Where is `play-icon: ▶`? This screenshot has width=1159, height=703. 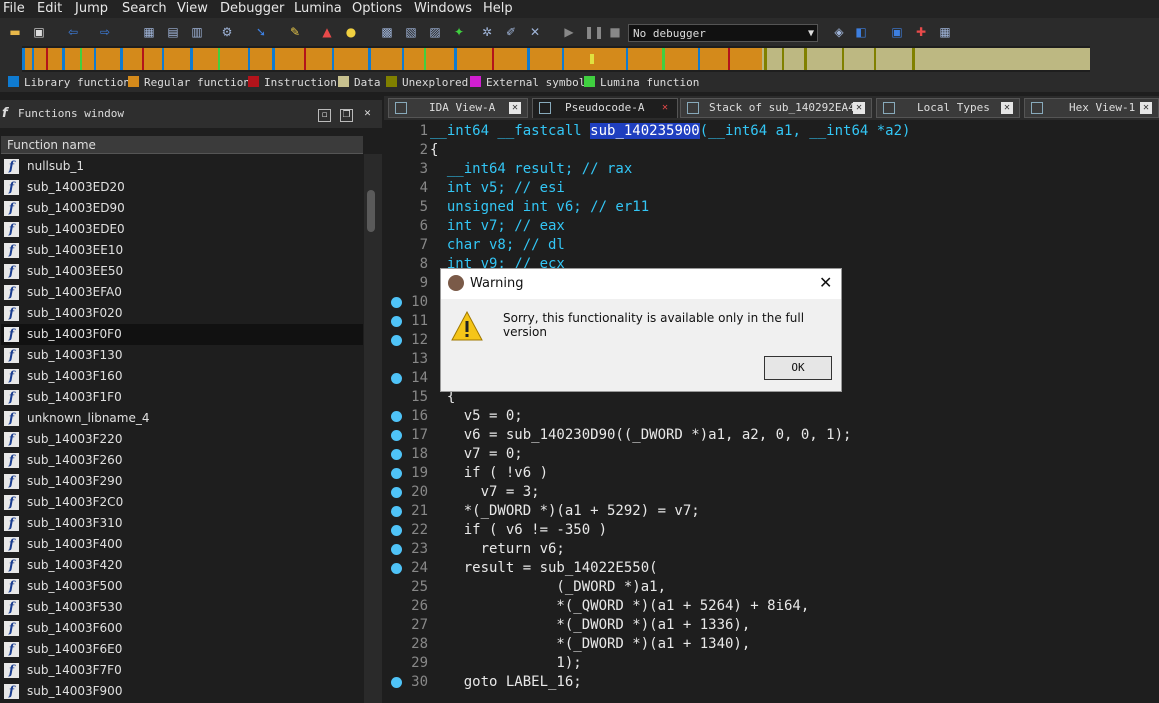
play-icon: ▶ is located at coordinates (569, 32).